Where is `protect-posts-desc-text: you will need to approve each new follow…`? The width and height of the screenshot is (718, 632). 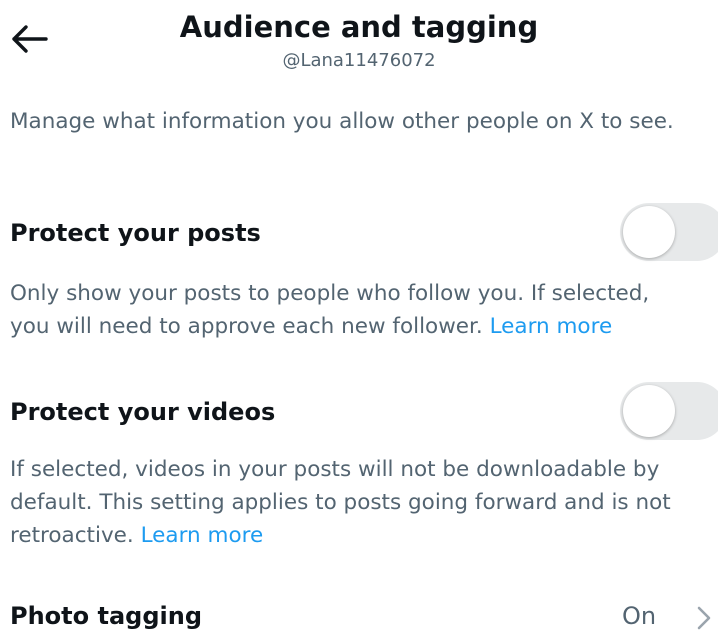
protect-posts-desc-text: you will need to approve each new follow… is located at coordinates (250, 326).